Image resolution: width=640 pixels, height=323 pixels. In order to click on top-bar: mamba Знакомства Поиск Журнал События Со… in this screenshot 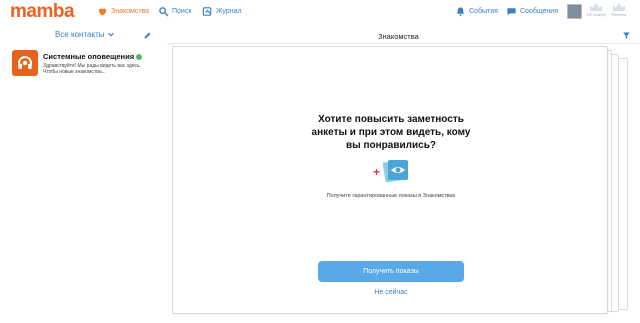, I will do `click(320, 12)`.